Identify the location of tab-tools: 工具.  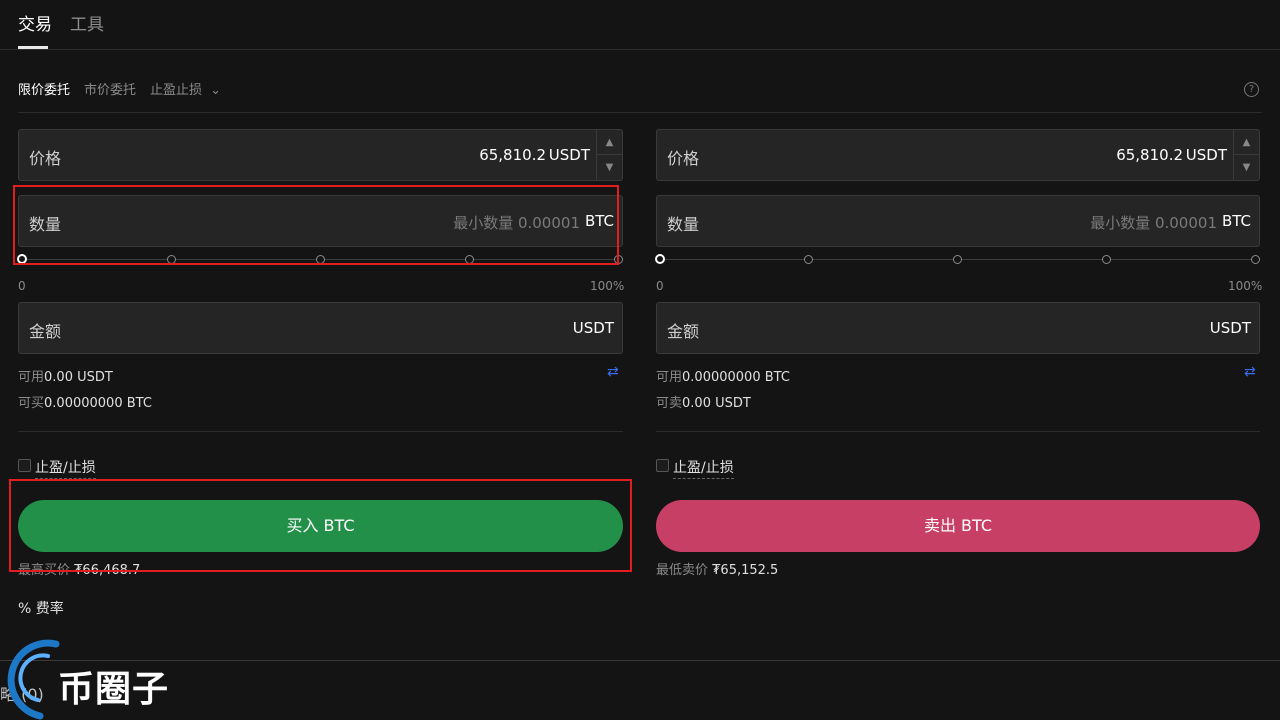
(87, 22).